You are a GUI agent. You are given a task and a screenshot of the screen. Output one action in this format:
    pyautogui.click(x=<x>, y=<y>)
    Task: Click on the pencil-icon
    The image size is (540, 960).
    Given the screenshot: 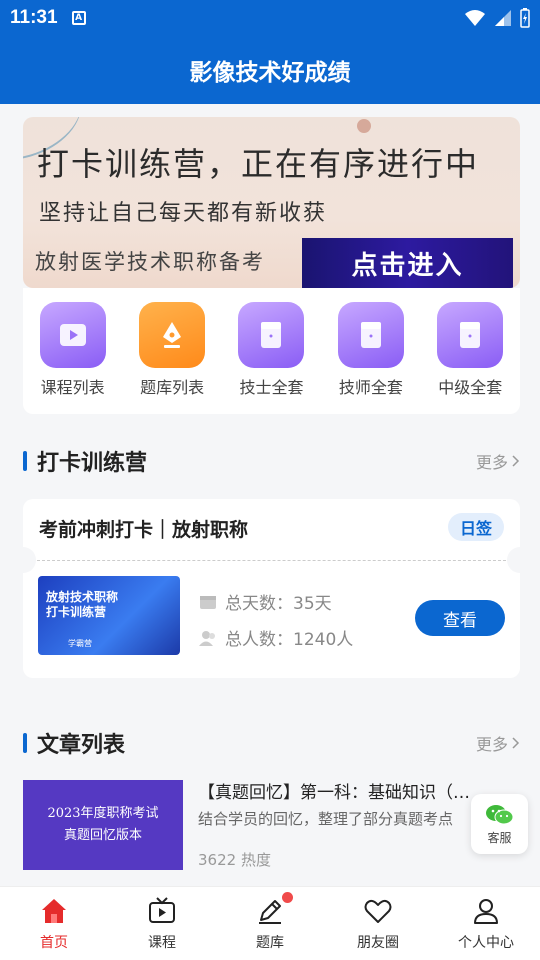 What is the action you would take?
    pyautogui.click(x=270, y=911)
    